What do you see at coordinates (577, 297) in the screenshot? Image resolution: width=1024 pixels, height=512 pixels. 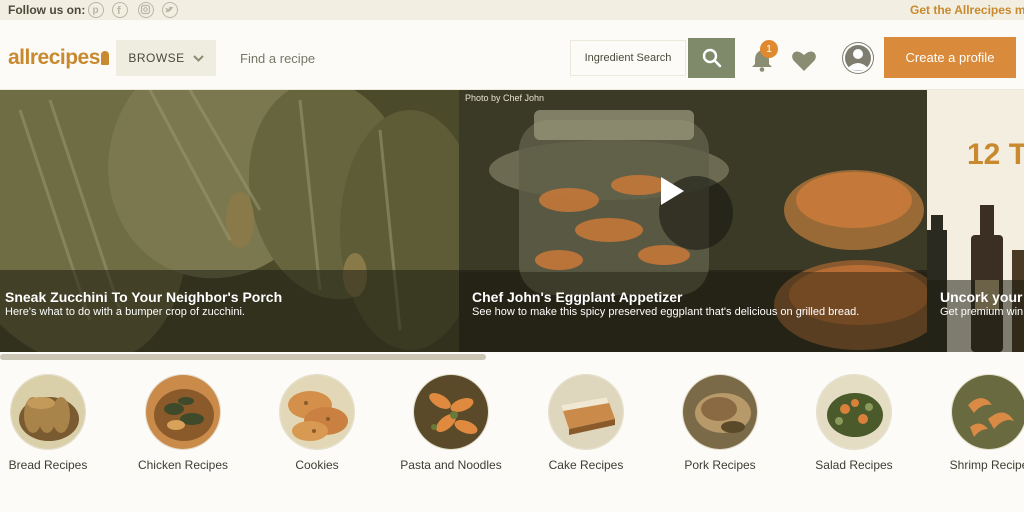 I see `hero-slide-title: Chef John's Eggplant Appetizer` at bounding box center [577, 297].